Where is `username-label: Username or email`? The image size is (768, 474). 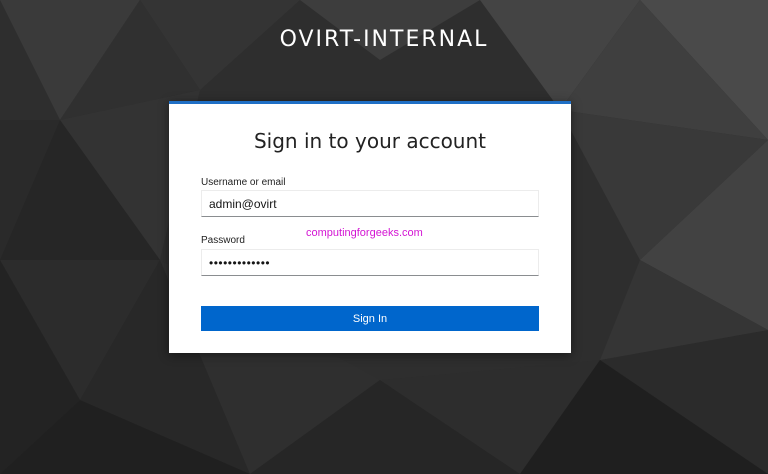
username-label: Username or email is located at coordinates (243, 182).